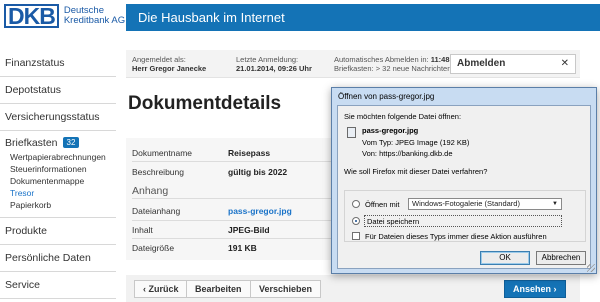  What do you see at coordinates (403, 116) in the screenshot?
I see `dialog-intro: Sie möchten folgende Datei öffnen:` at bounding box center [403, 116].